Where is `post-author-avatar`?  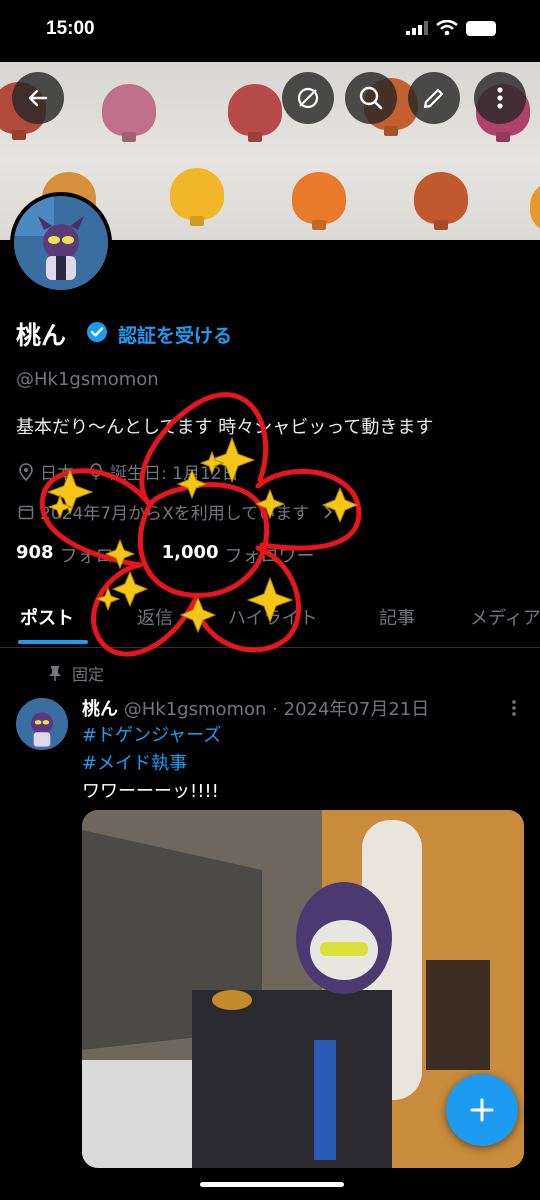
post-author-avatar is located at coordinates (42, 724).